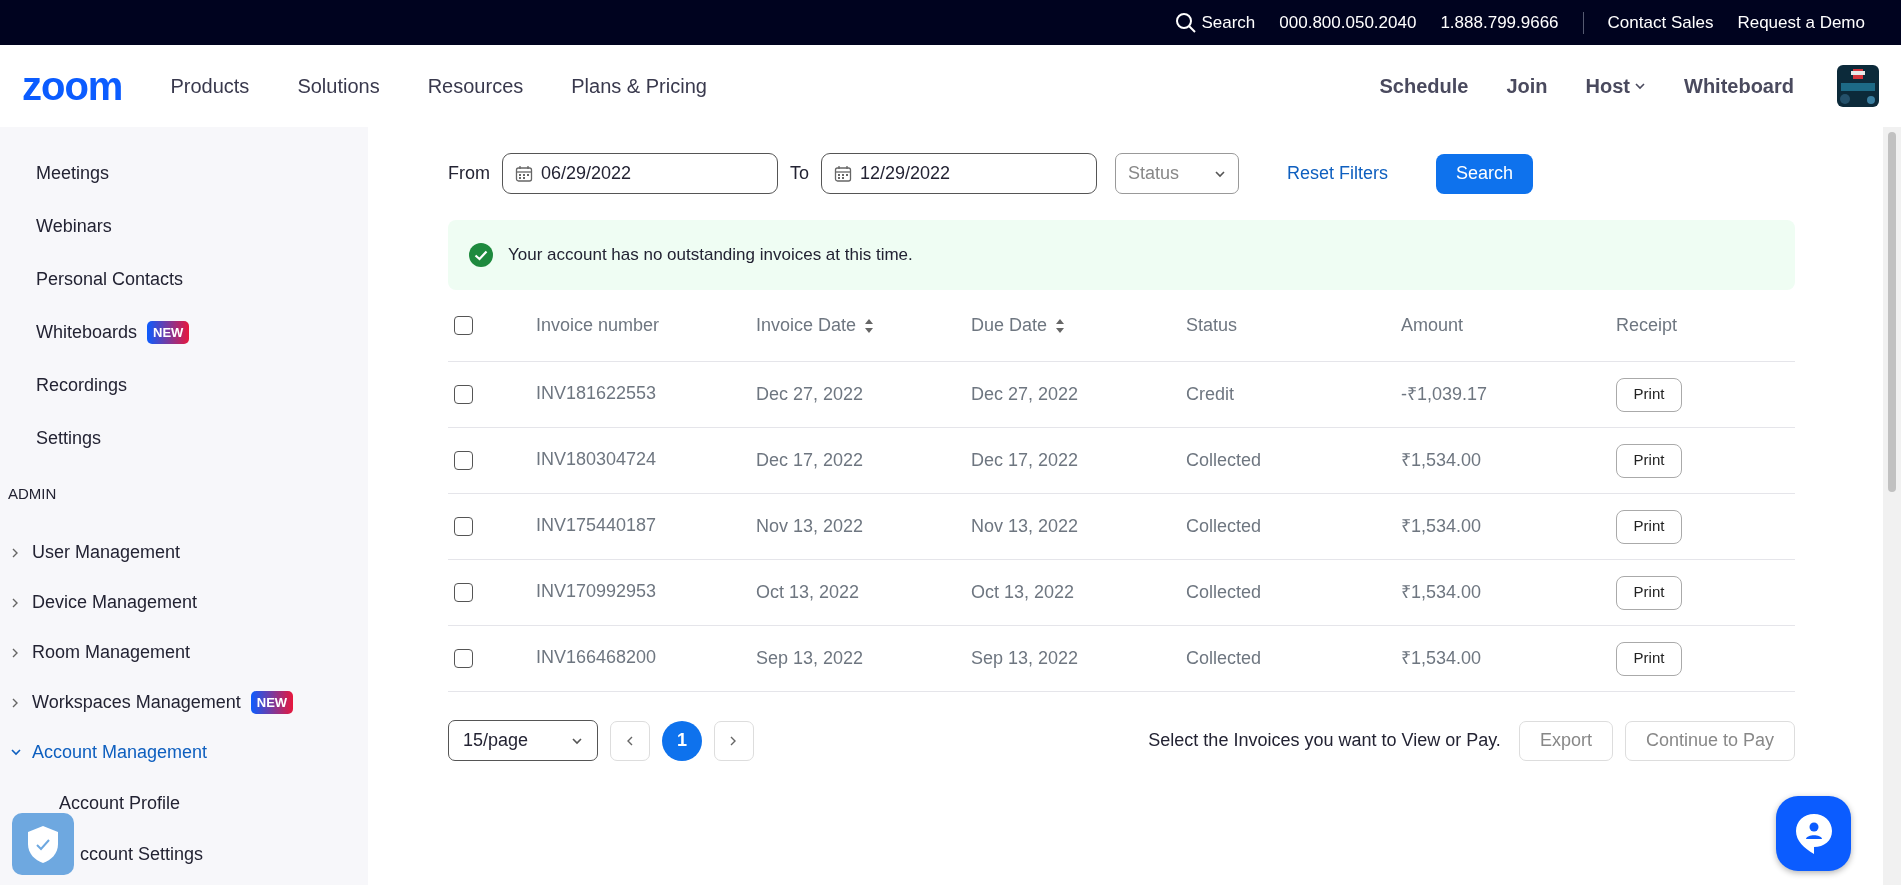 Image resolution: width=1901 pixels, height=885 pixels. What do you see at coordinates (74, 226) in the screenshot?
I see `sidebar-item: Webinars` at bounding box center [74, 226].